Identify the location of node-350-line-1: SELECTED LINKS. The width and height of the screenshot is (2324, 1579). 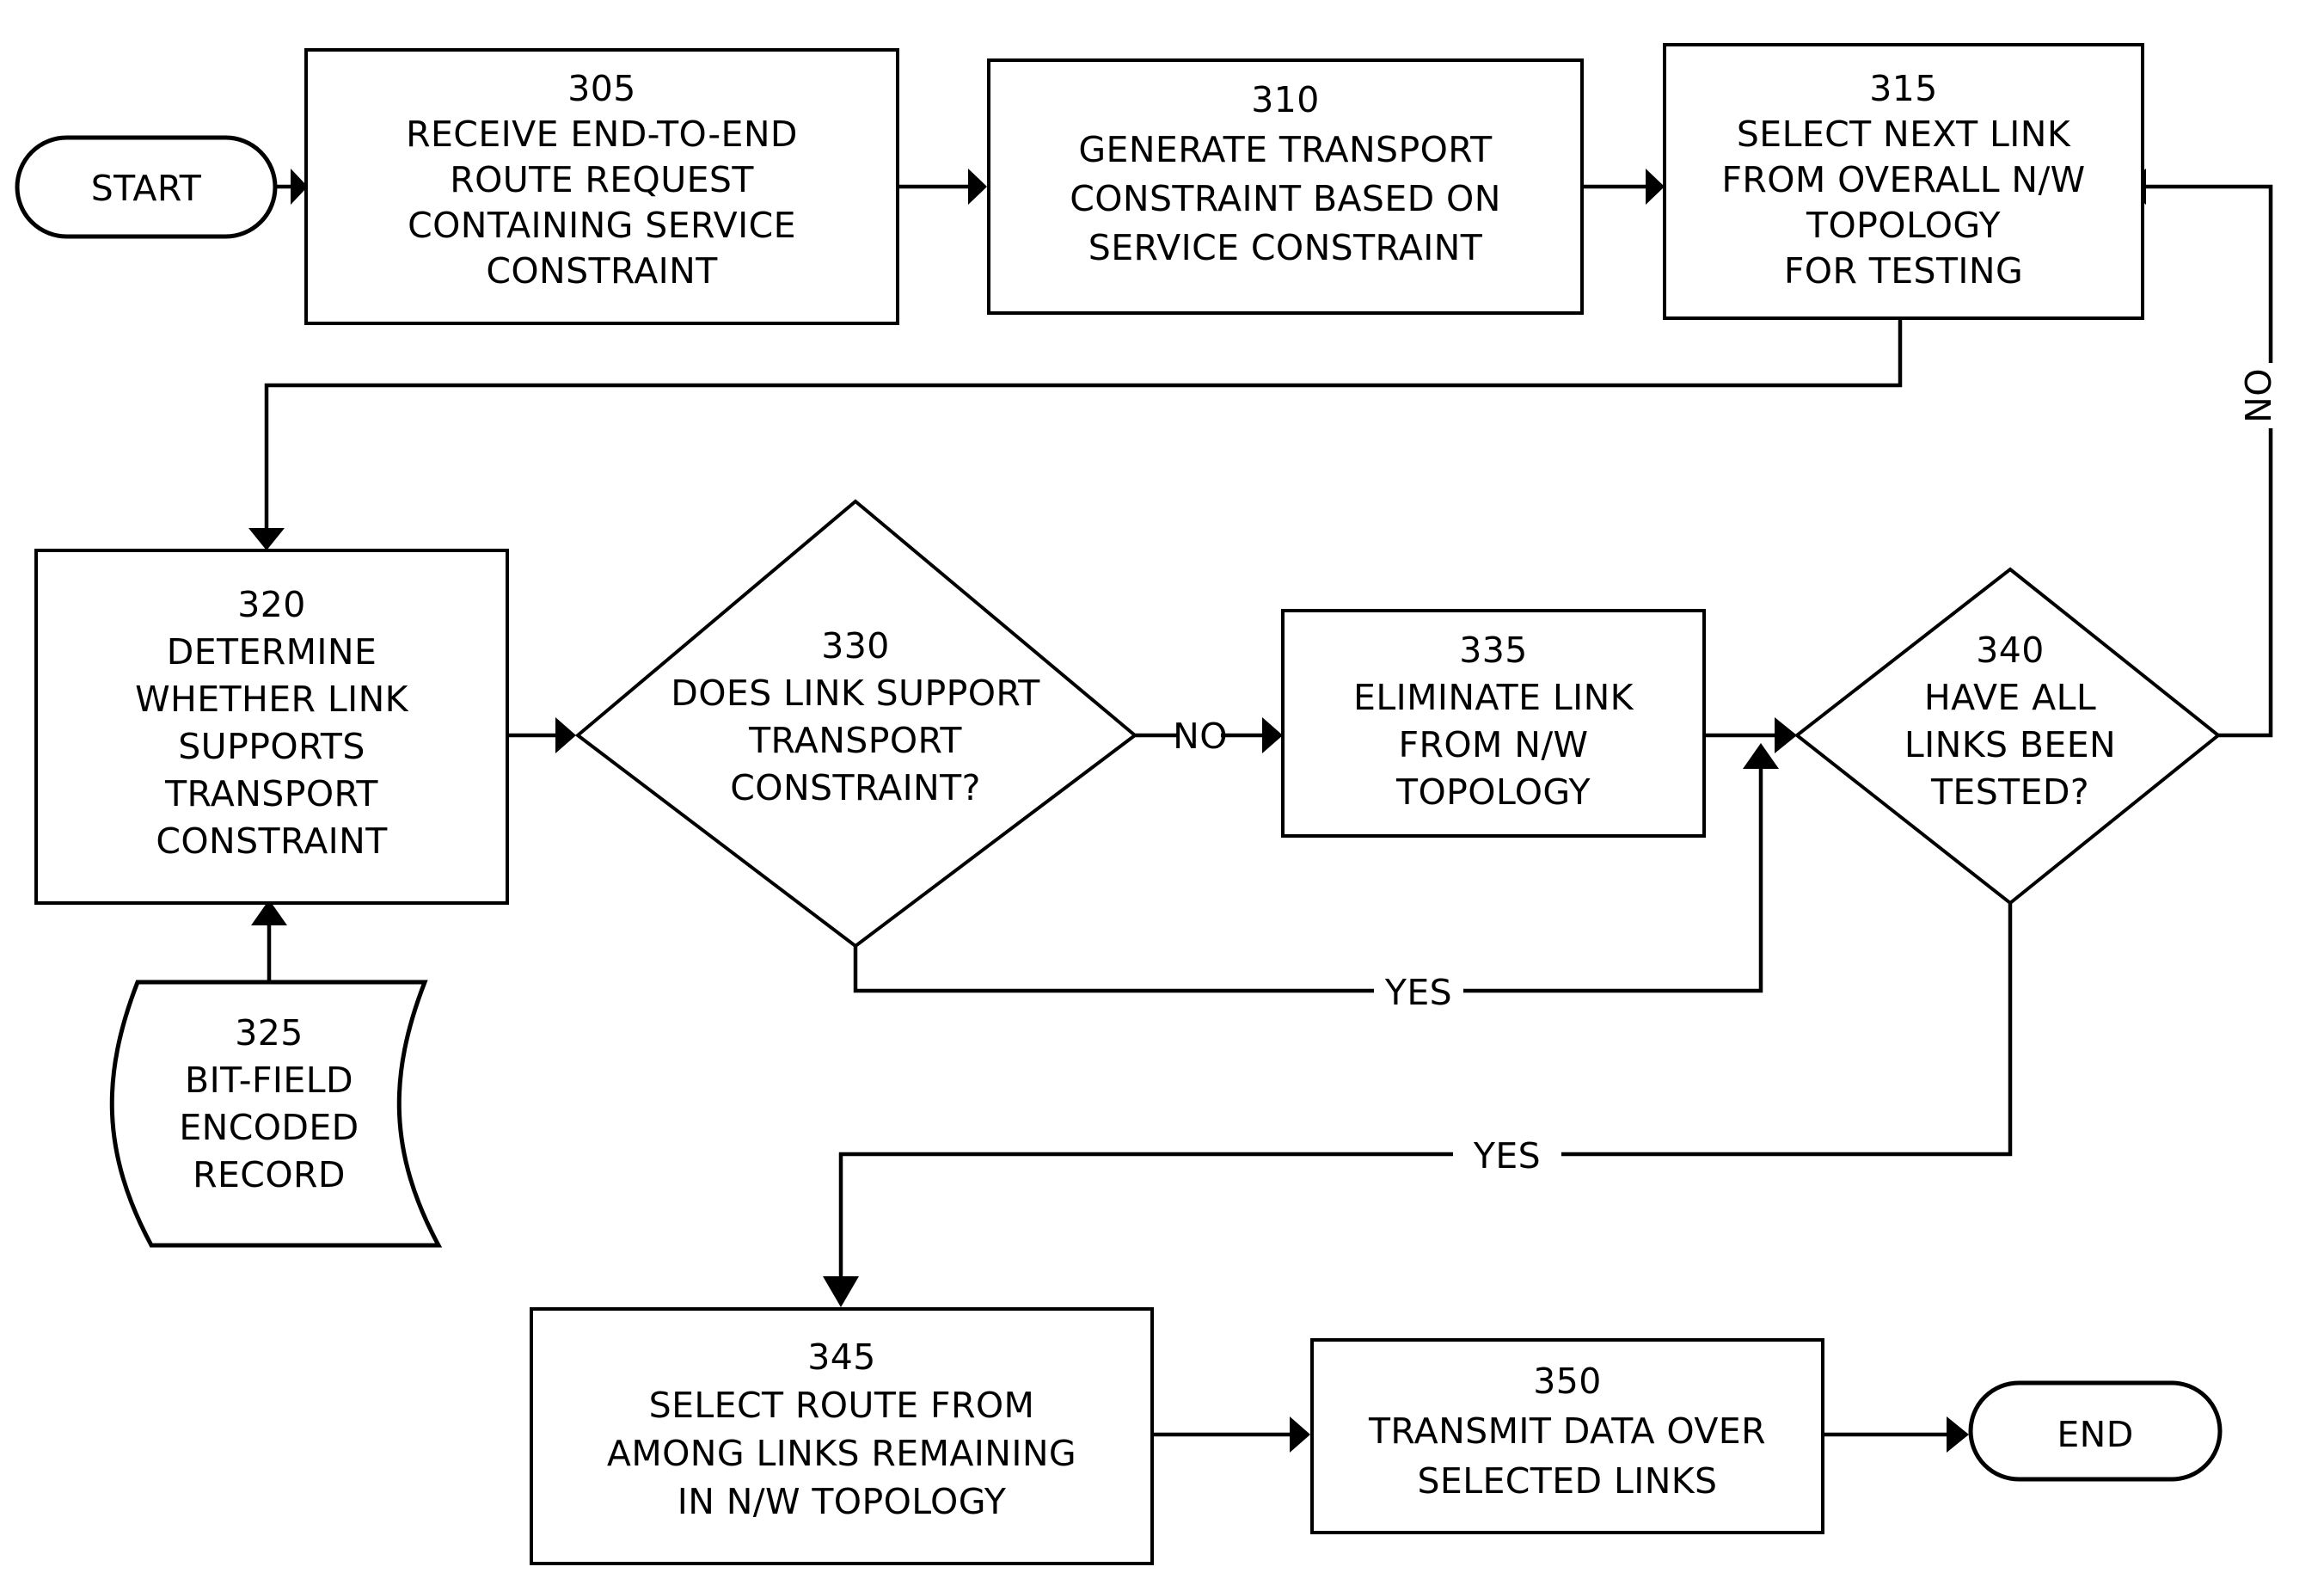
(1568, 1481).